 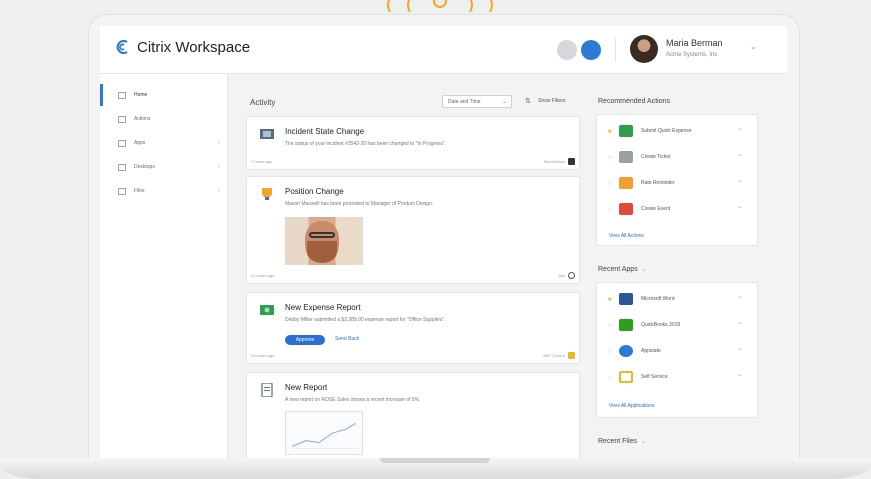 I want to click on activity-title: Activity, so click(x=263, y=102).